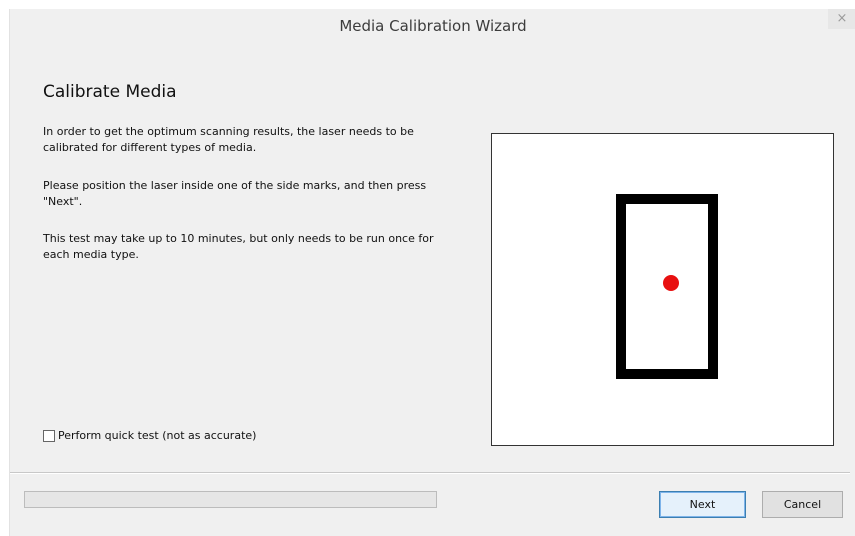 The height and width of the screenshot is (536, 855). I want to click on next-button: Next, so click(702, 504).